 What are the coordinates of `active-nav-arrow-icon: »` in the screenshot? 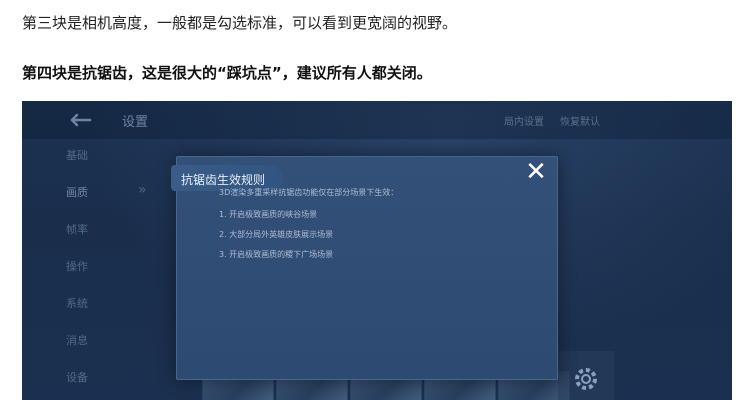 It's located at (142, 190).